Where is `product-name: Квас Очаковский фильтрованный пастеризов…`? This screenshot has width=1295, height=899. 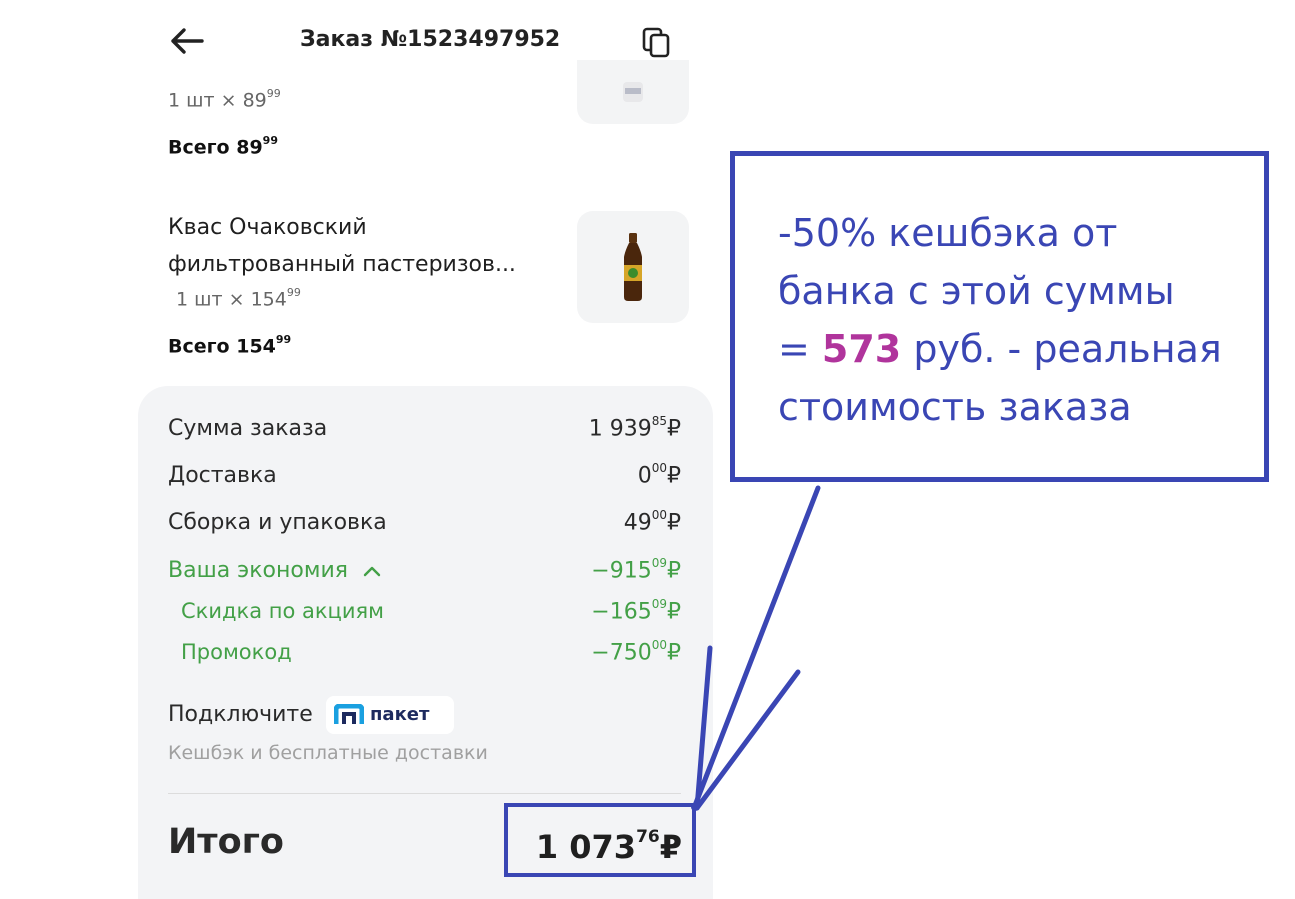 product-name: Квас Очаковский фильтрованный пастеризов… is located at coordinates (342, 246).